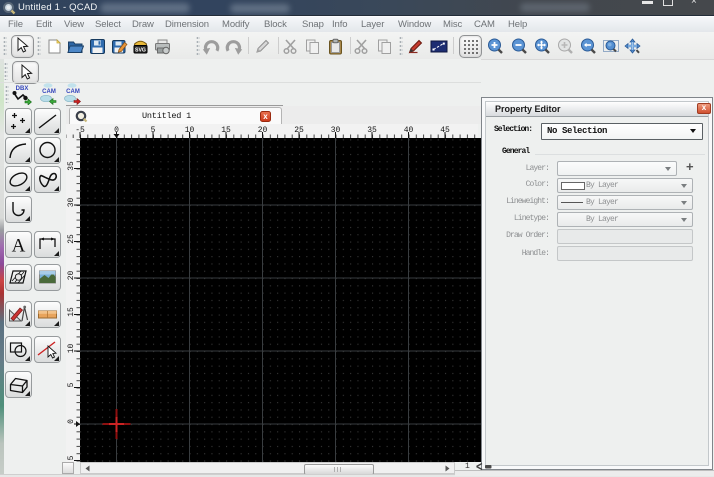 The height and width of the screenshot is (477, 714). What do you see at coordinates (22, 89) in the screenshot?
I see `svg-text: DBX` at bounding box center [22, 89].